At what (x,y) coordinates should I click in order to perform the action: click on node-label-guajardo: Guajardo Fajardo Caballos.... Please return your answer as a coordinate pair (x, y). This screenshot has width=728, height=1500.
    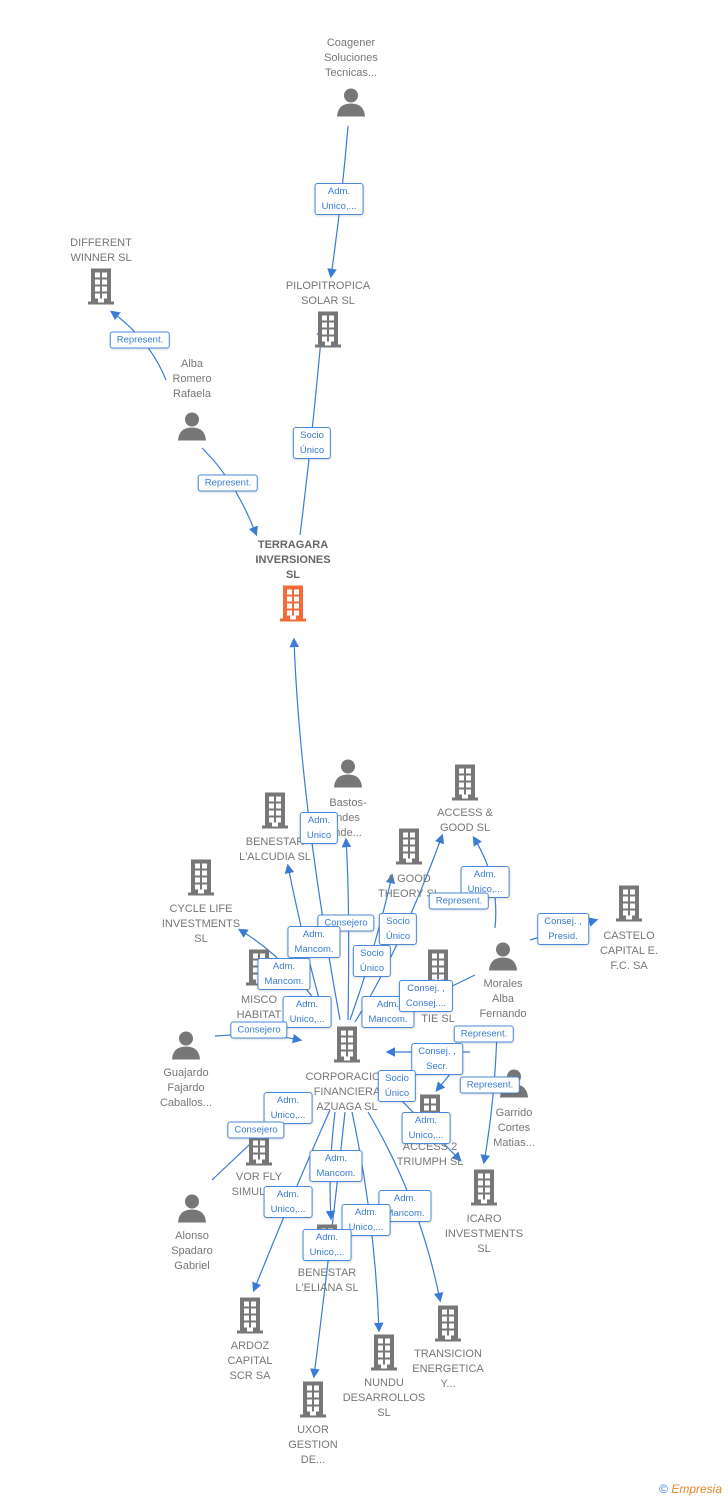
    Looking at the image, I should click on (186, 1088).